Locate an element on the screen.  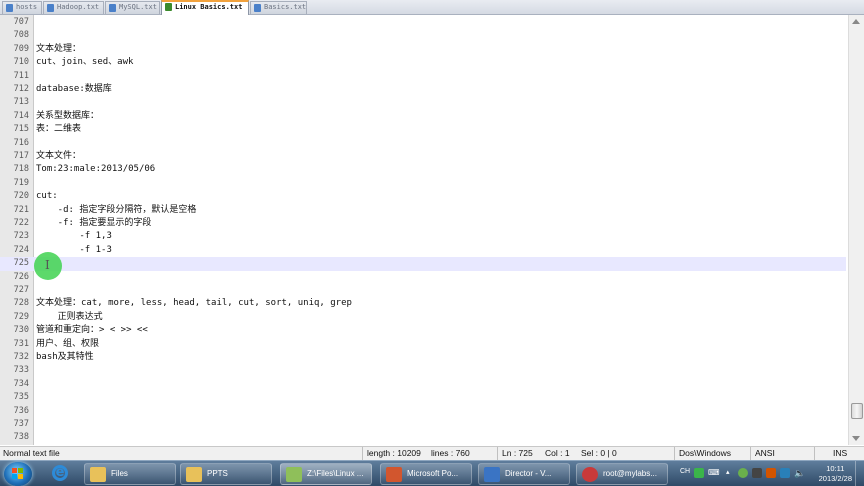
editor-line: 710 cut、join、sed、awk is located at coordinates (423, 62).